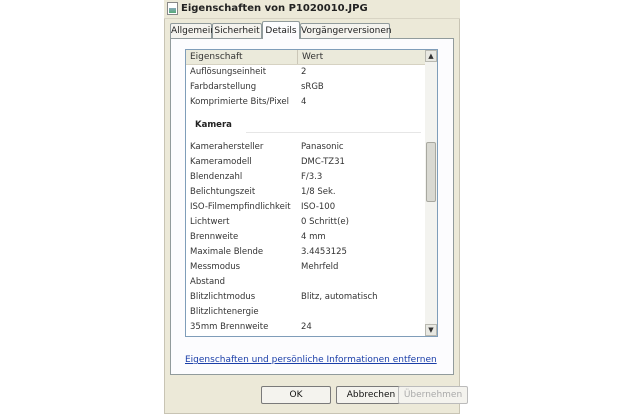 The width and height of the screenshot is (621, 414). I want to click on property-name: Maximale Blende, so click(227, 252).